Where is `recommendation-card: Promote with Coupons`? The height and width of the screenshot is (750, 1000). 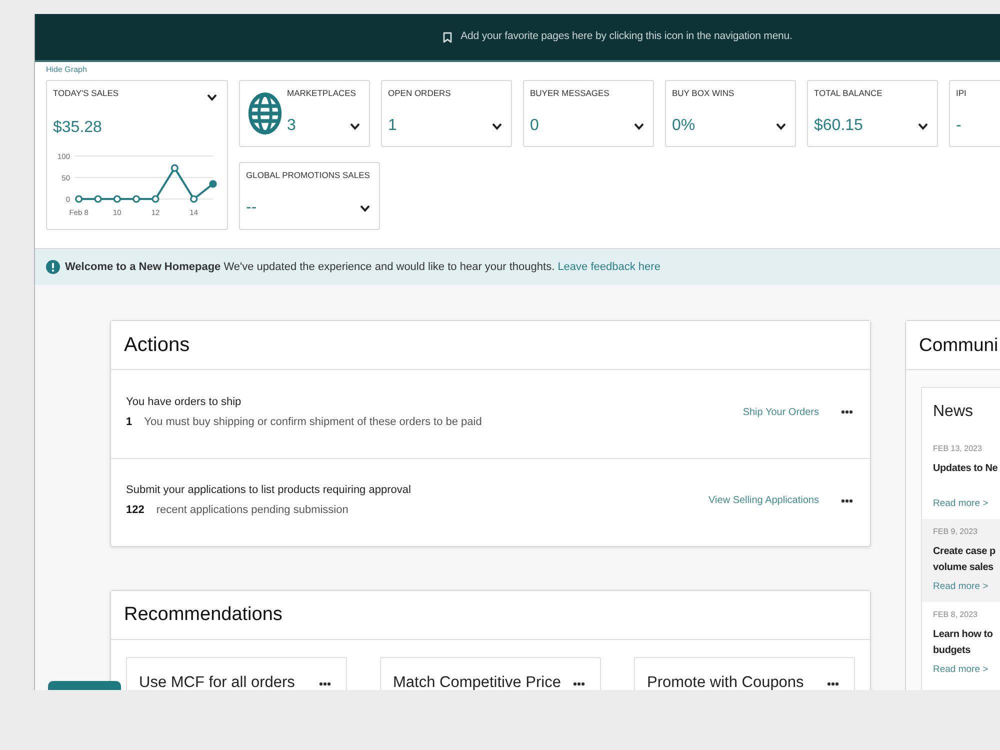
recommendation-card: Promote with Coupons is located at coordinates (744, 673).